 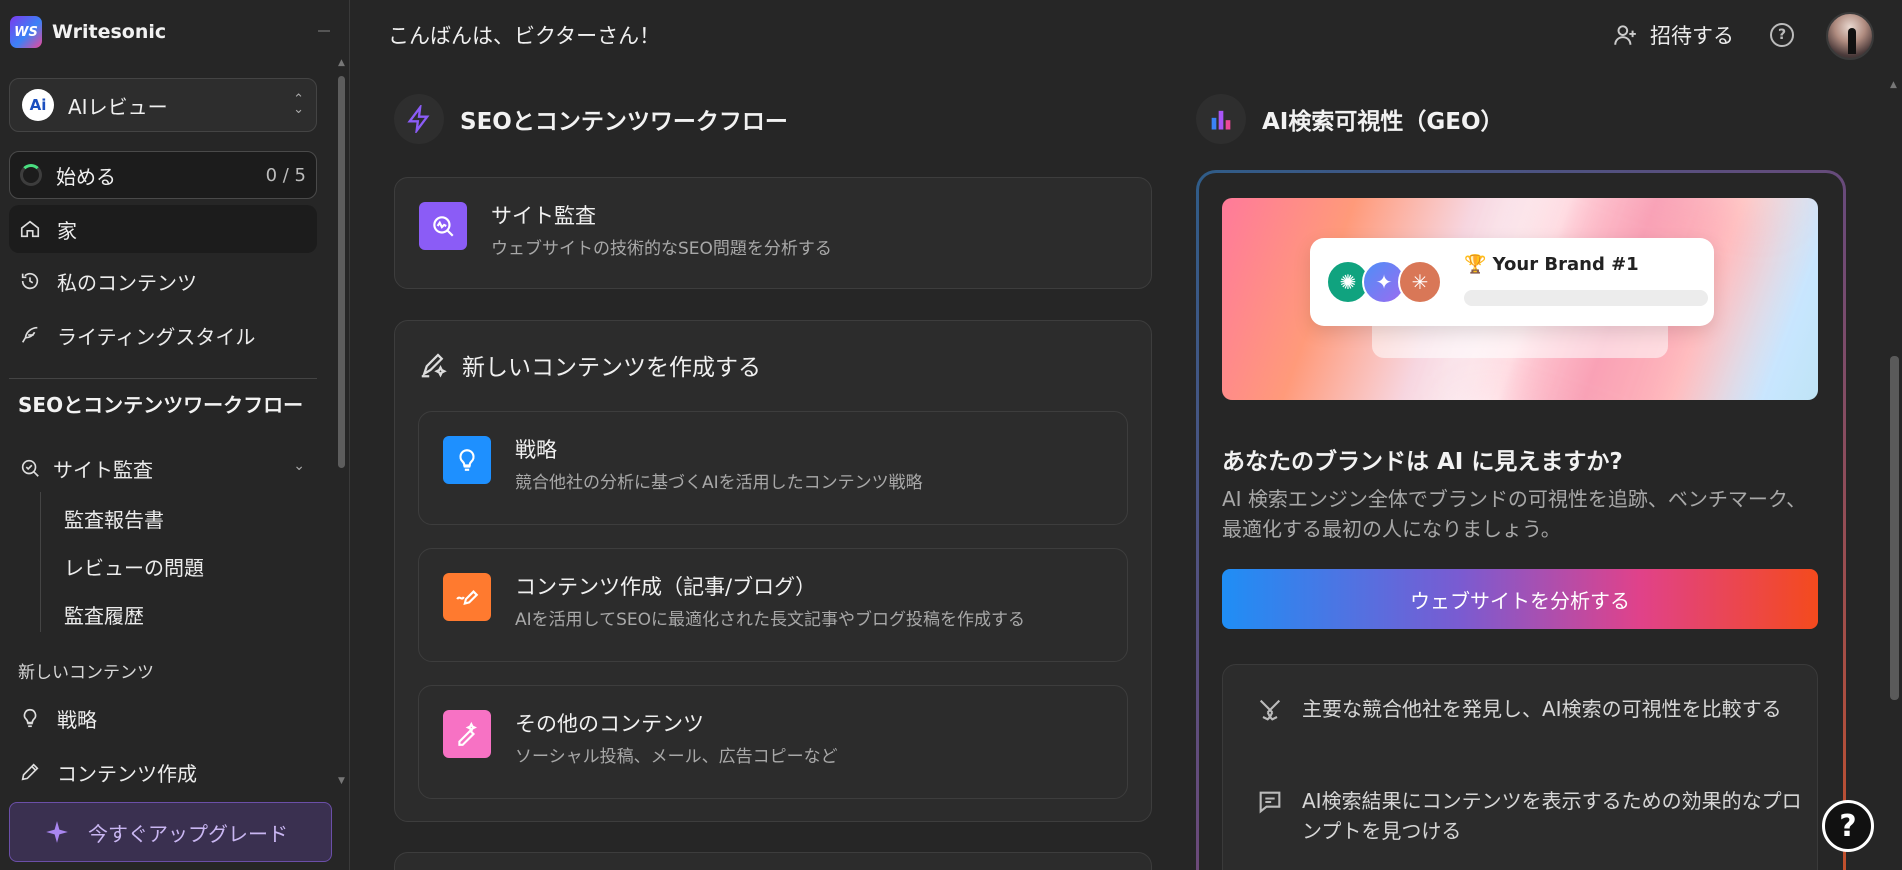 What do you see at coordinates (661, 232) in the screenshot?
I see `site-audit-text: サイト監査 ウェブサイトの技術的なSEO問題を分析する` at bounding box center [661, 232].